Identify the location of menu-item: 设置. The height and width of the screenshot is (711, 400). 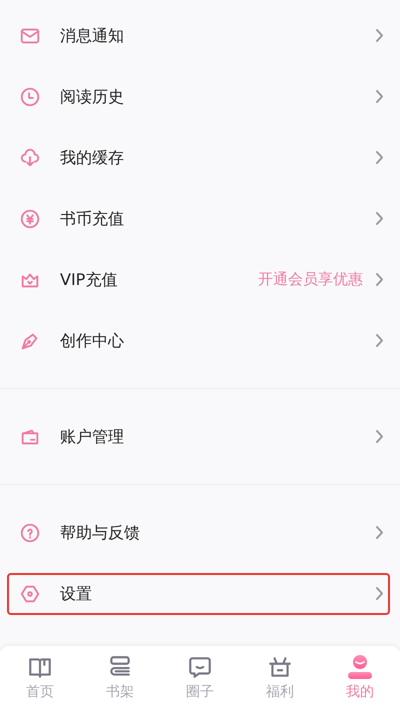
(200, 593).